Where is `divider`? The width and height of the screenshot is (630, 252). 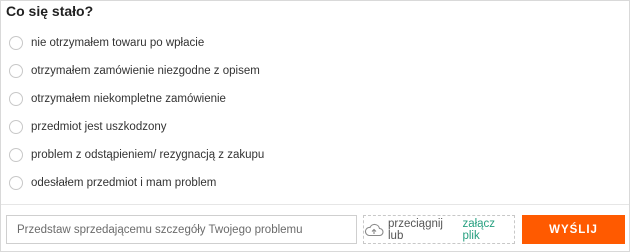 divider is located at coordinates (315, 204).